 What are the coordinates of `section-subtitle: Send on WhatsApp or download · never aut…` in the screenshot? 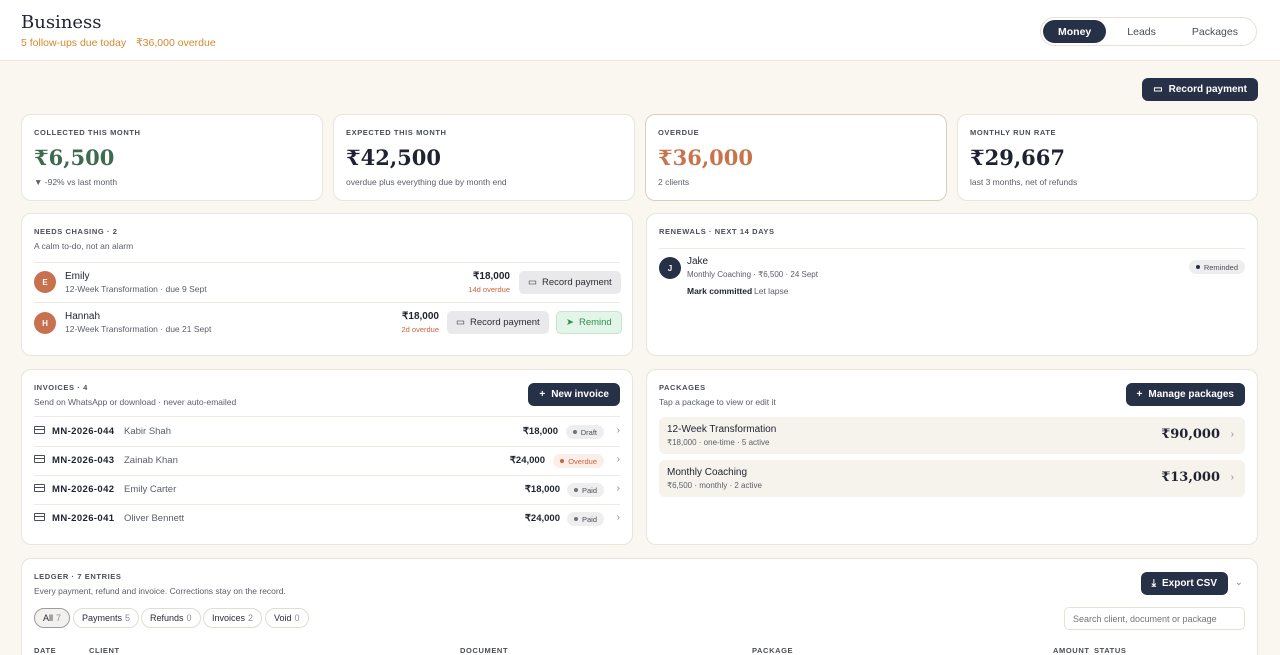 It's located at (135, 402).